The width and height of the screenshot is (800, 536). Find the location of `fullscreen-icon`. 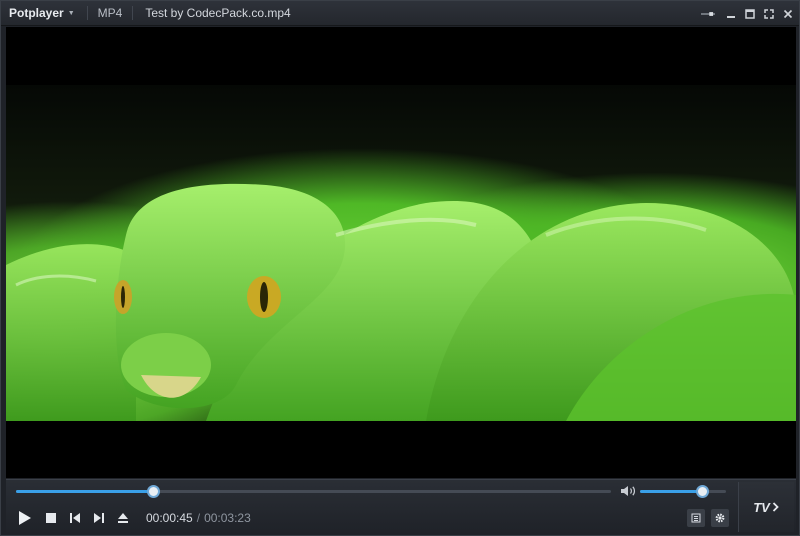

fullscreen-icon is located at coordinates (769, 14).